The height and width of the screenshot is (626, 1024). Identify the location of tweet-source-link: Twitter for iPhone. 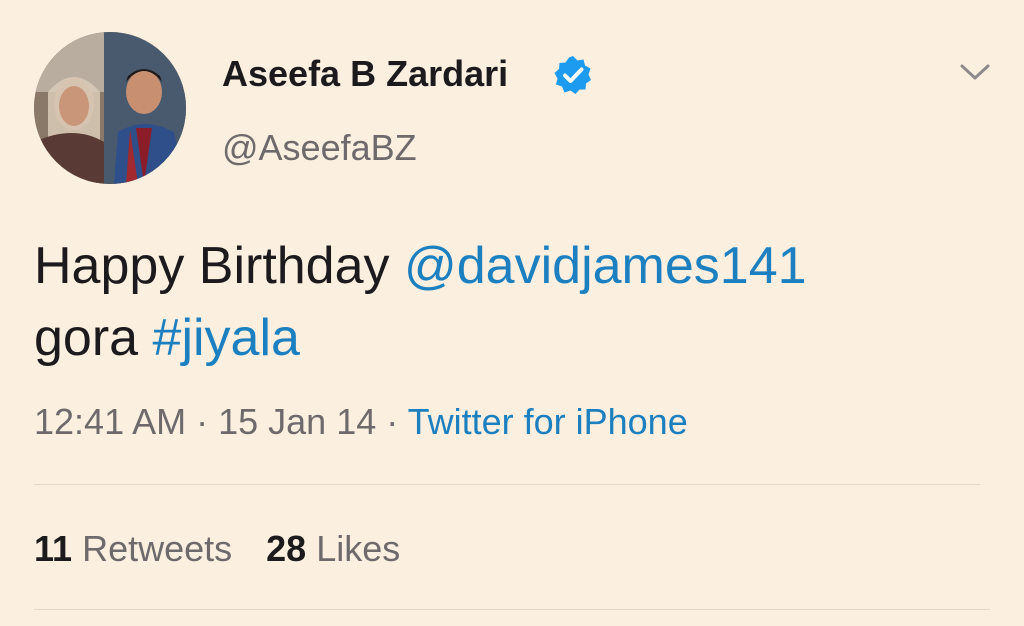
(548, 421).